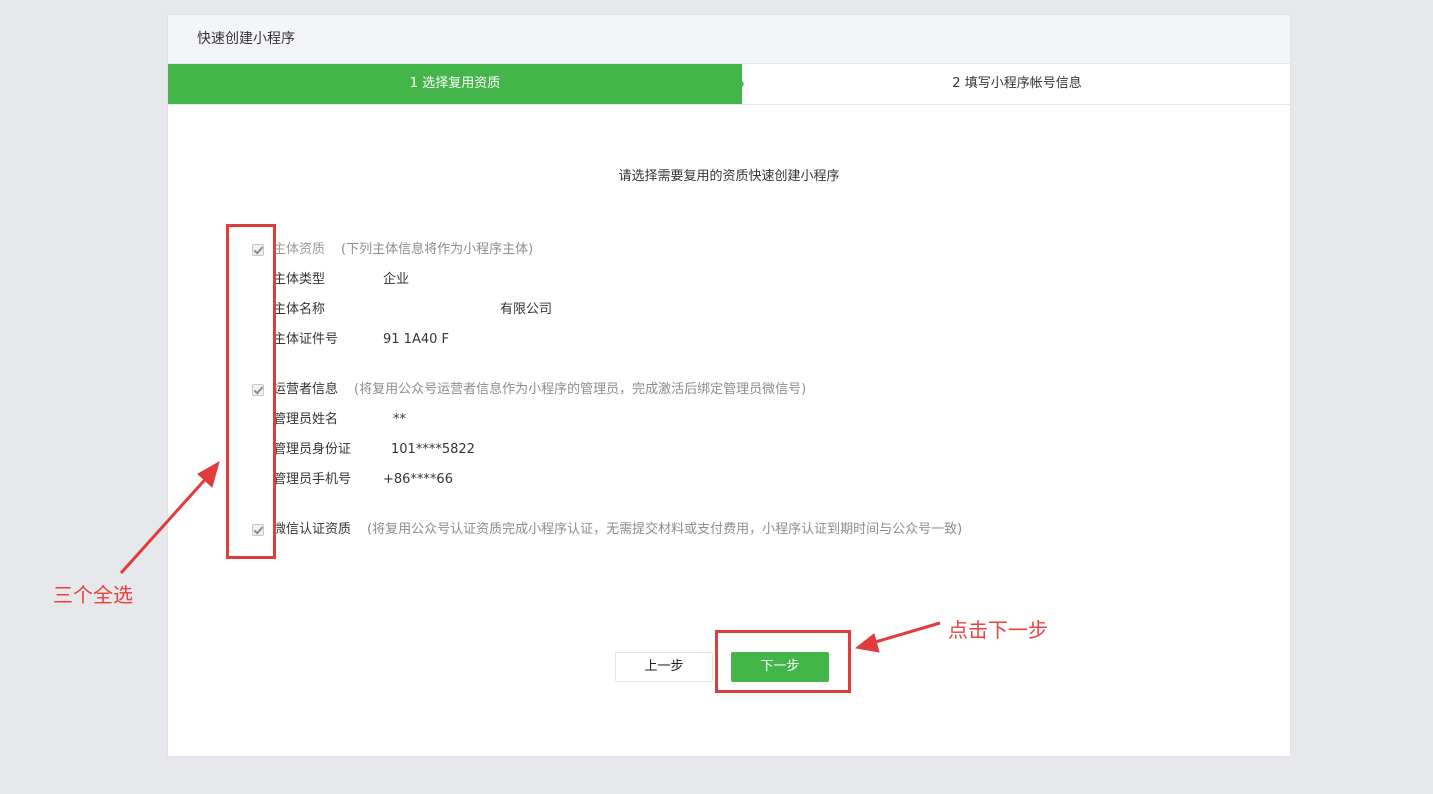 The width and height of the screenshot is (1433, 794). I want to click on annotation-arrows, so click(530, 556).